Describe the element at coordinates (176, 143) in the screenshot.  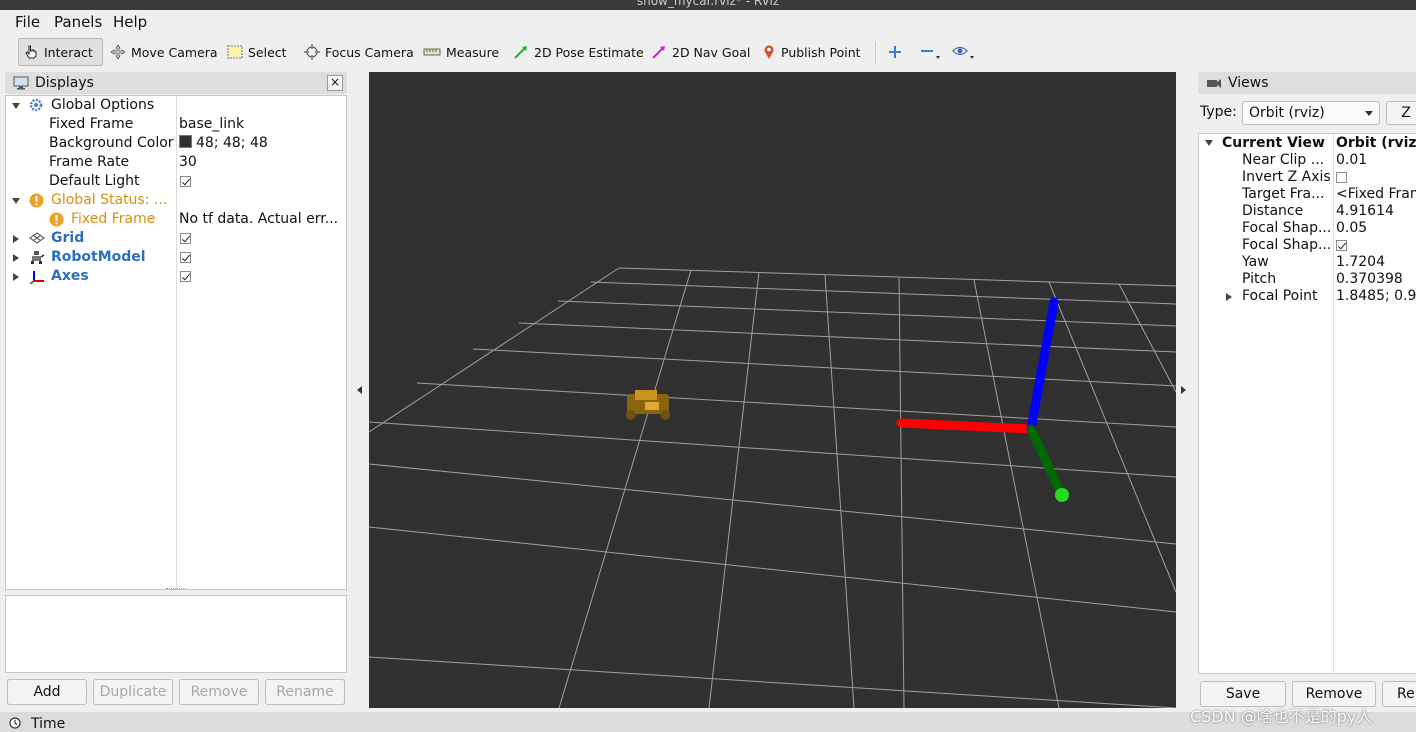
I see `tree-row-background-color: Background Color 48; 48; 48` at that location.